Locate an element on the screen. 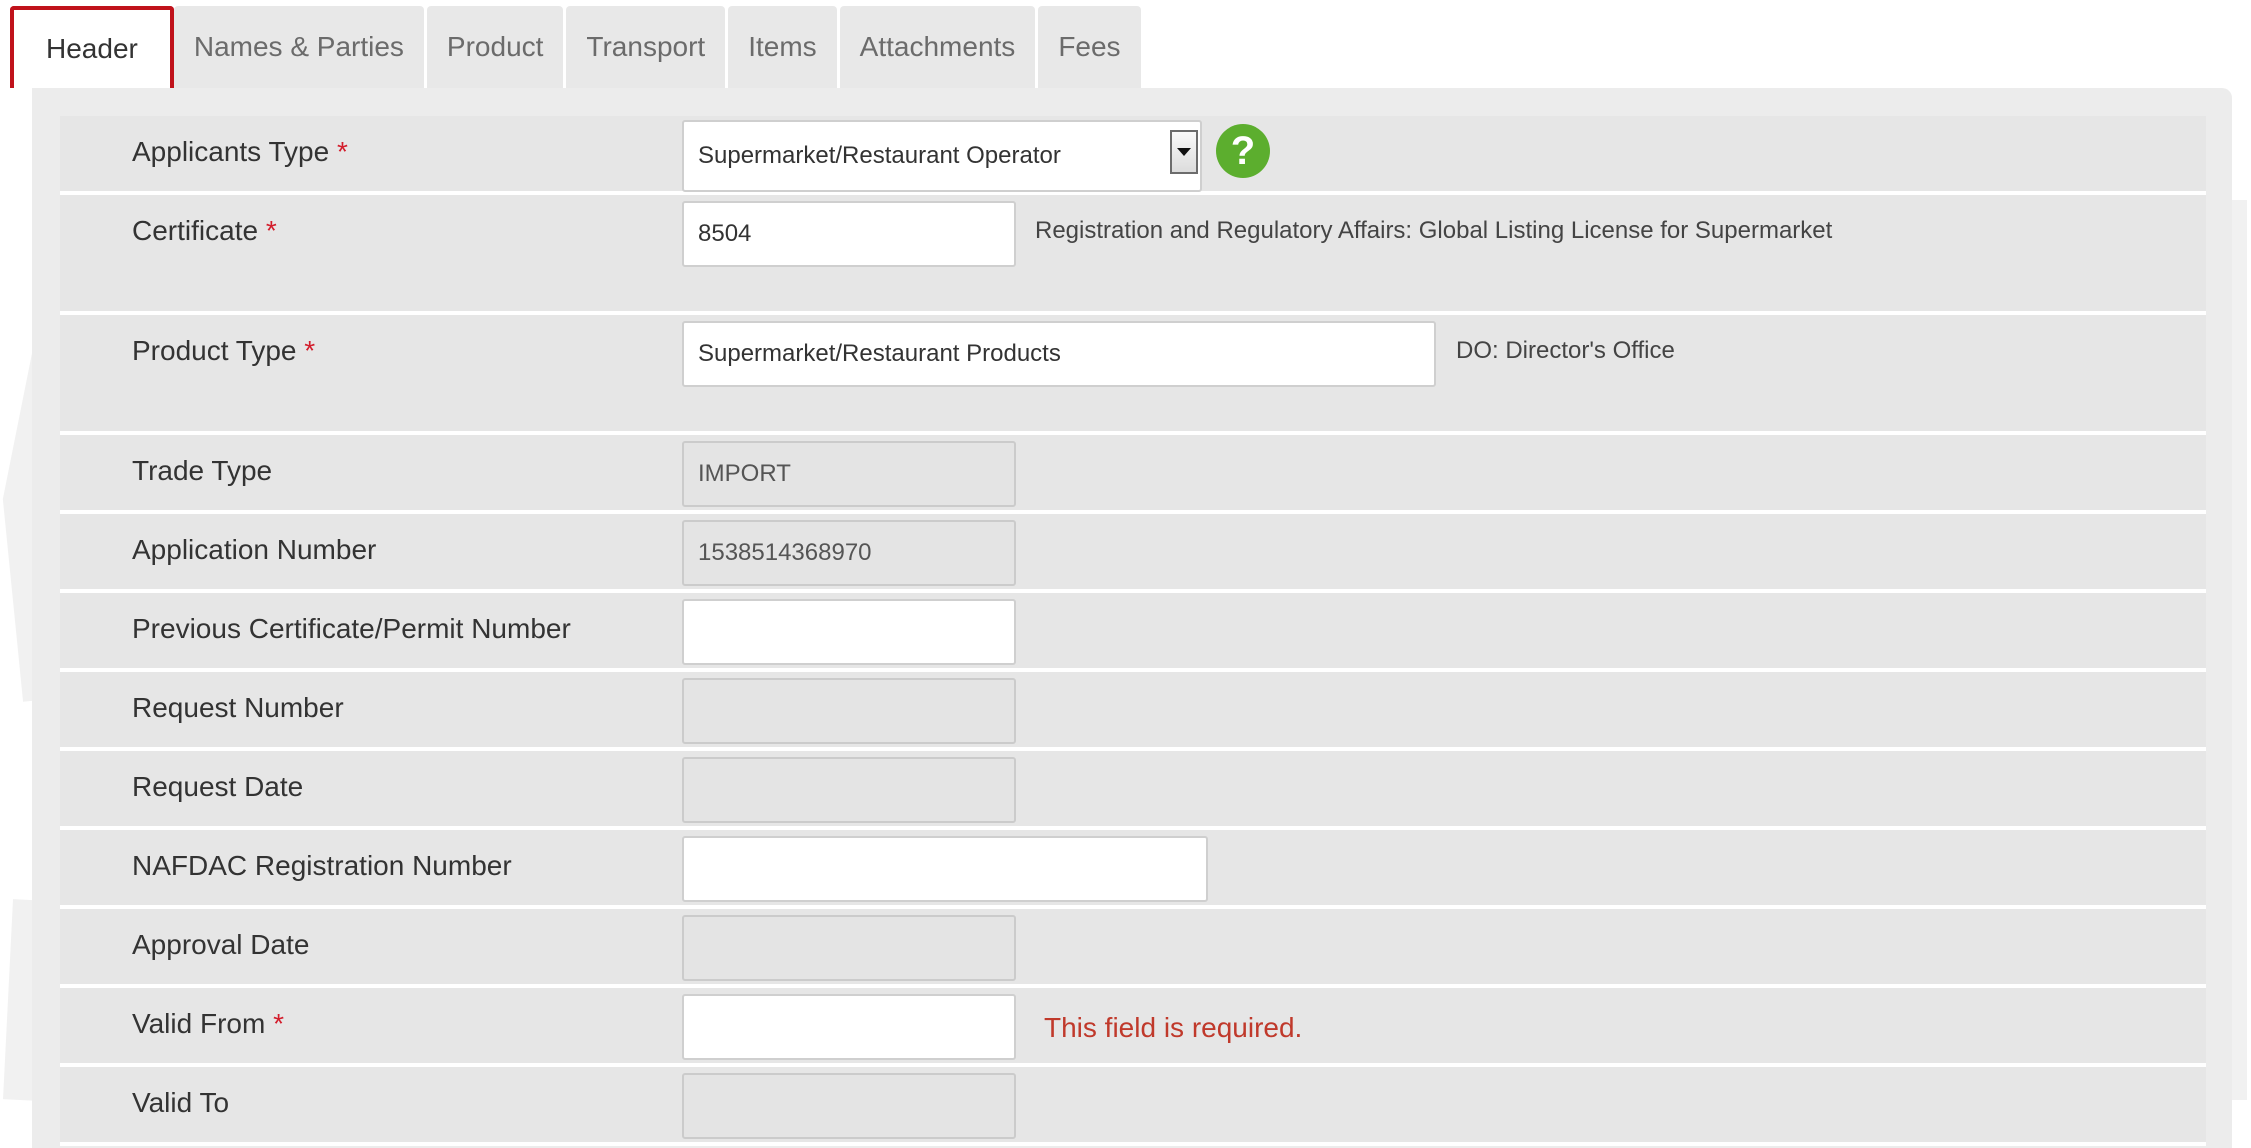  row-trade-type: Trade Type IMPORT is located at coordinates (1133, 474).